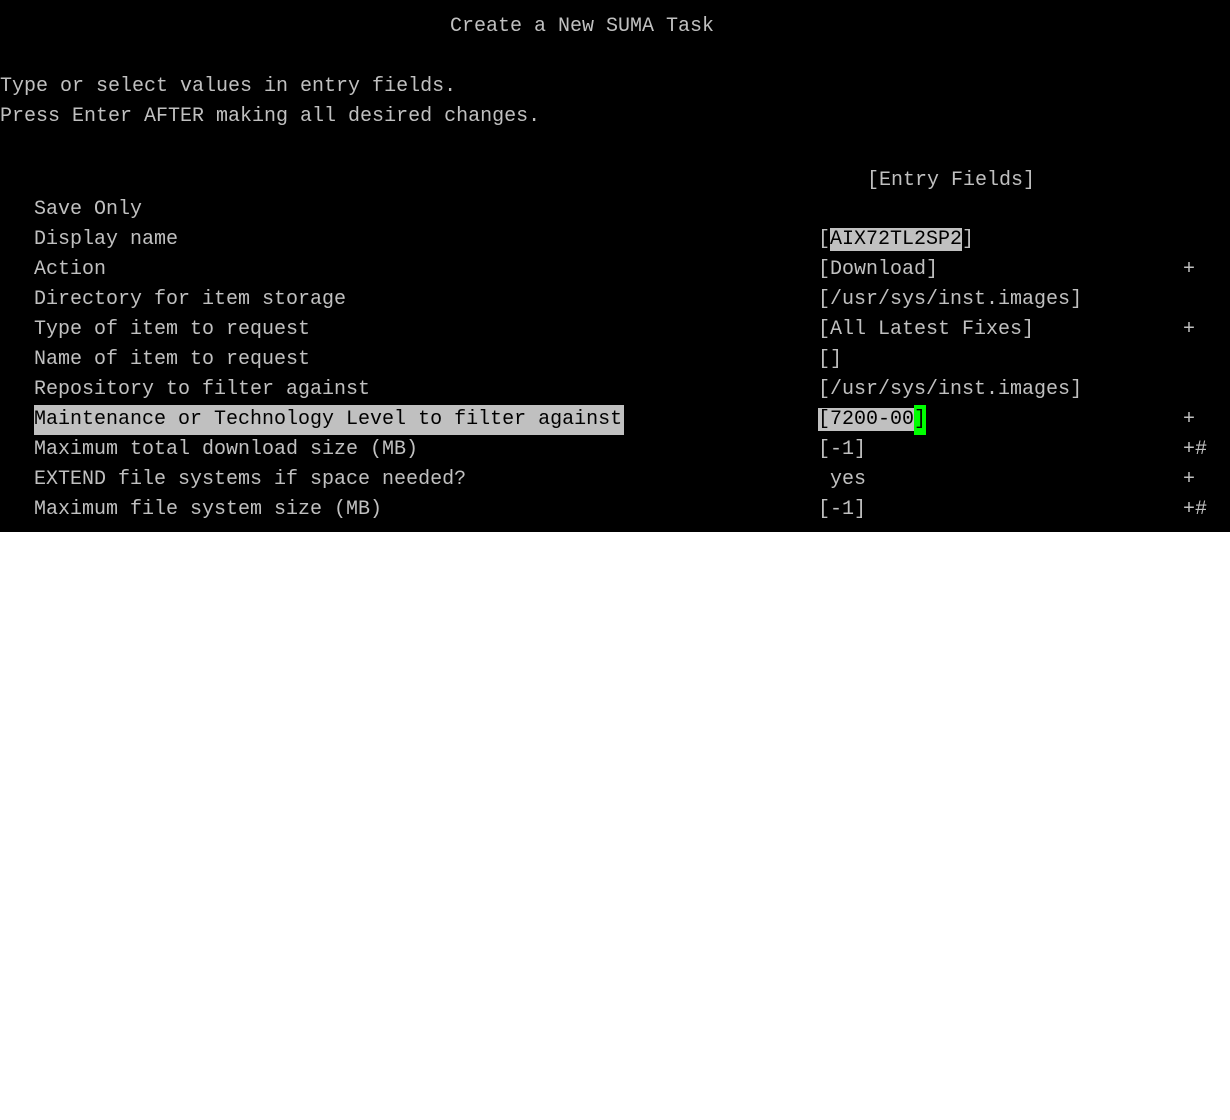  Describe the element at coordinates (582, 26) in the screenshot. I see `page-title: Create a New SUMA Task` at that location.